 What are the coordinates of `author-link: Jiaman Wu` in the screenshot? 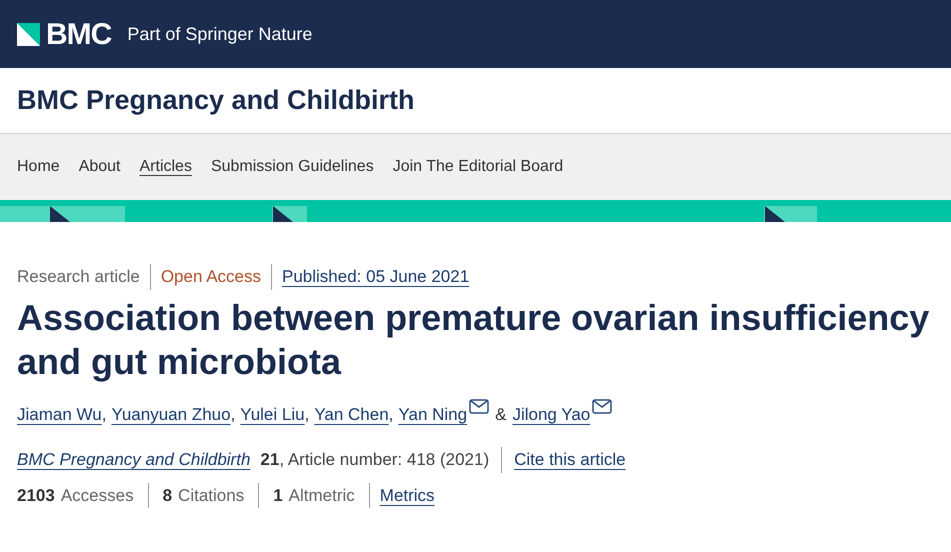 It's located at (59, 414).